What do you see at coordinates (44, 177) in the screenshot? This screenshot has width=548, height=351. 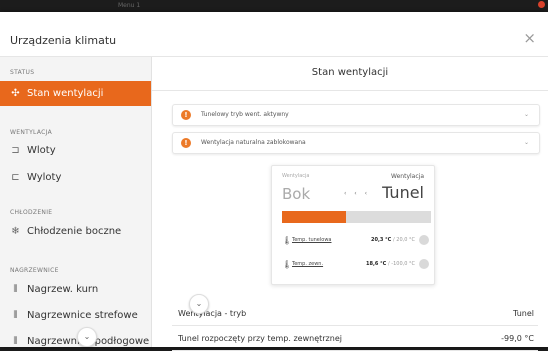 I see `sidebar-item-label: Wyloty` at bounding box center [44, 177].